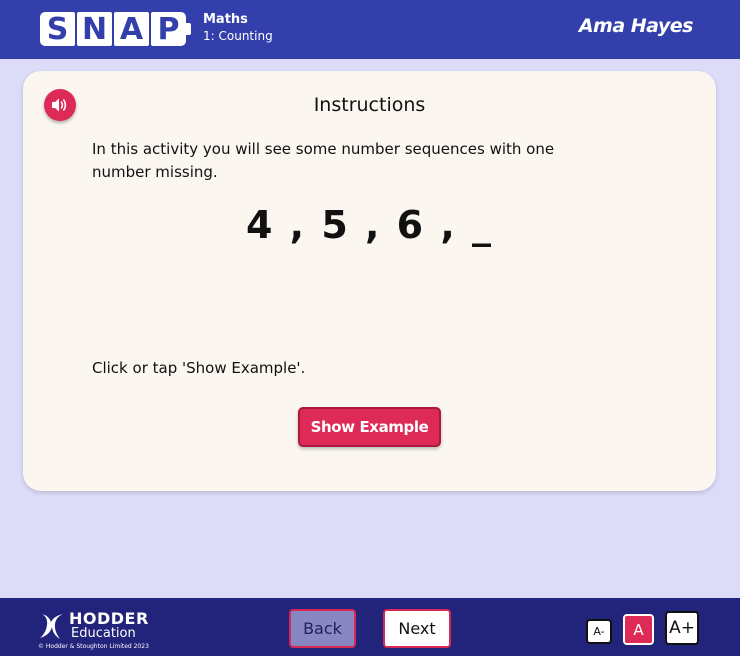  What do you see at coordinates (322, 628) in the screenshot?
I see `back-button: Back` at bounding box center [322, 628].